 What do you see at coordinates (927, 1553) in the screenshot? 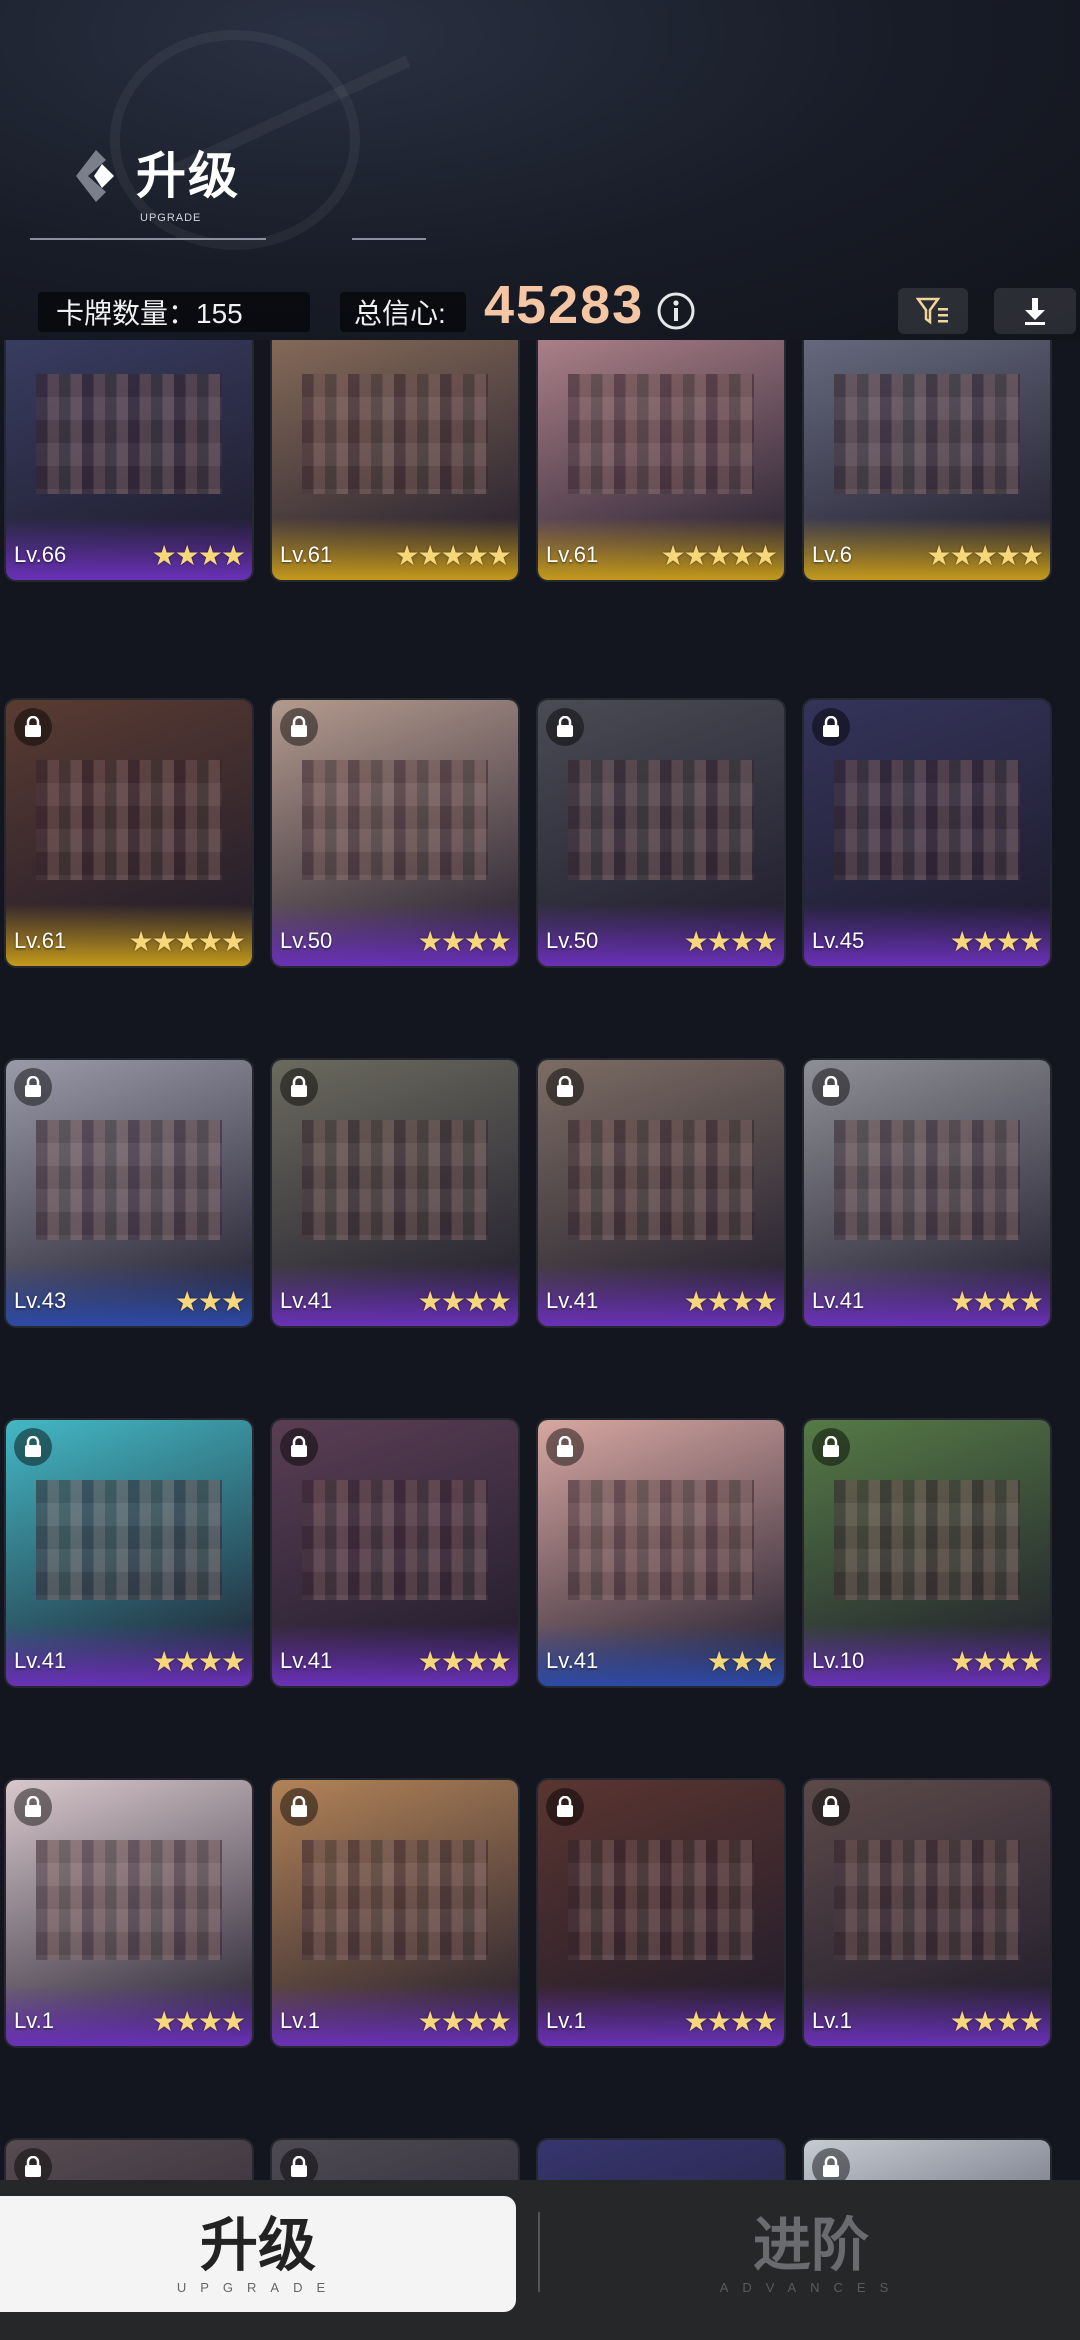
I see `card-item: Lv.10 ★ ★ ★ ★` at bounding box center [927, 1553].